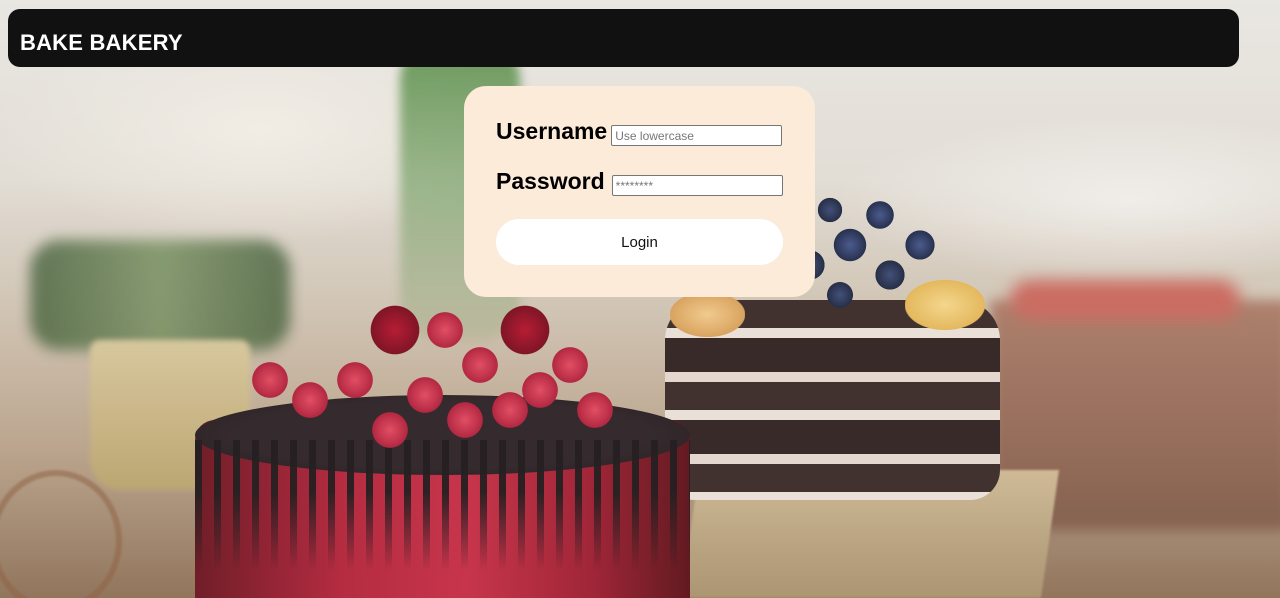  I want to click on password-row: Password, so click(639, 181).